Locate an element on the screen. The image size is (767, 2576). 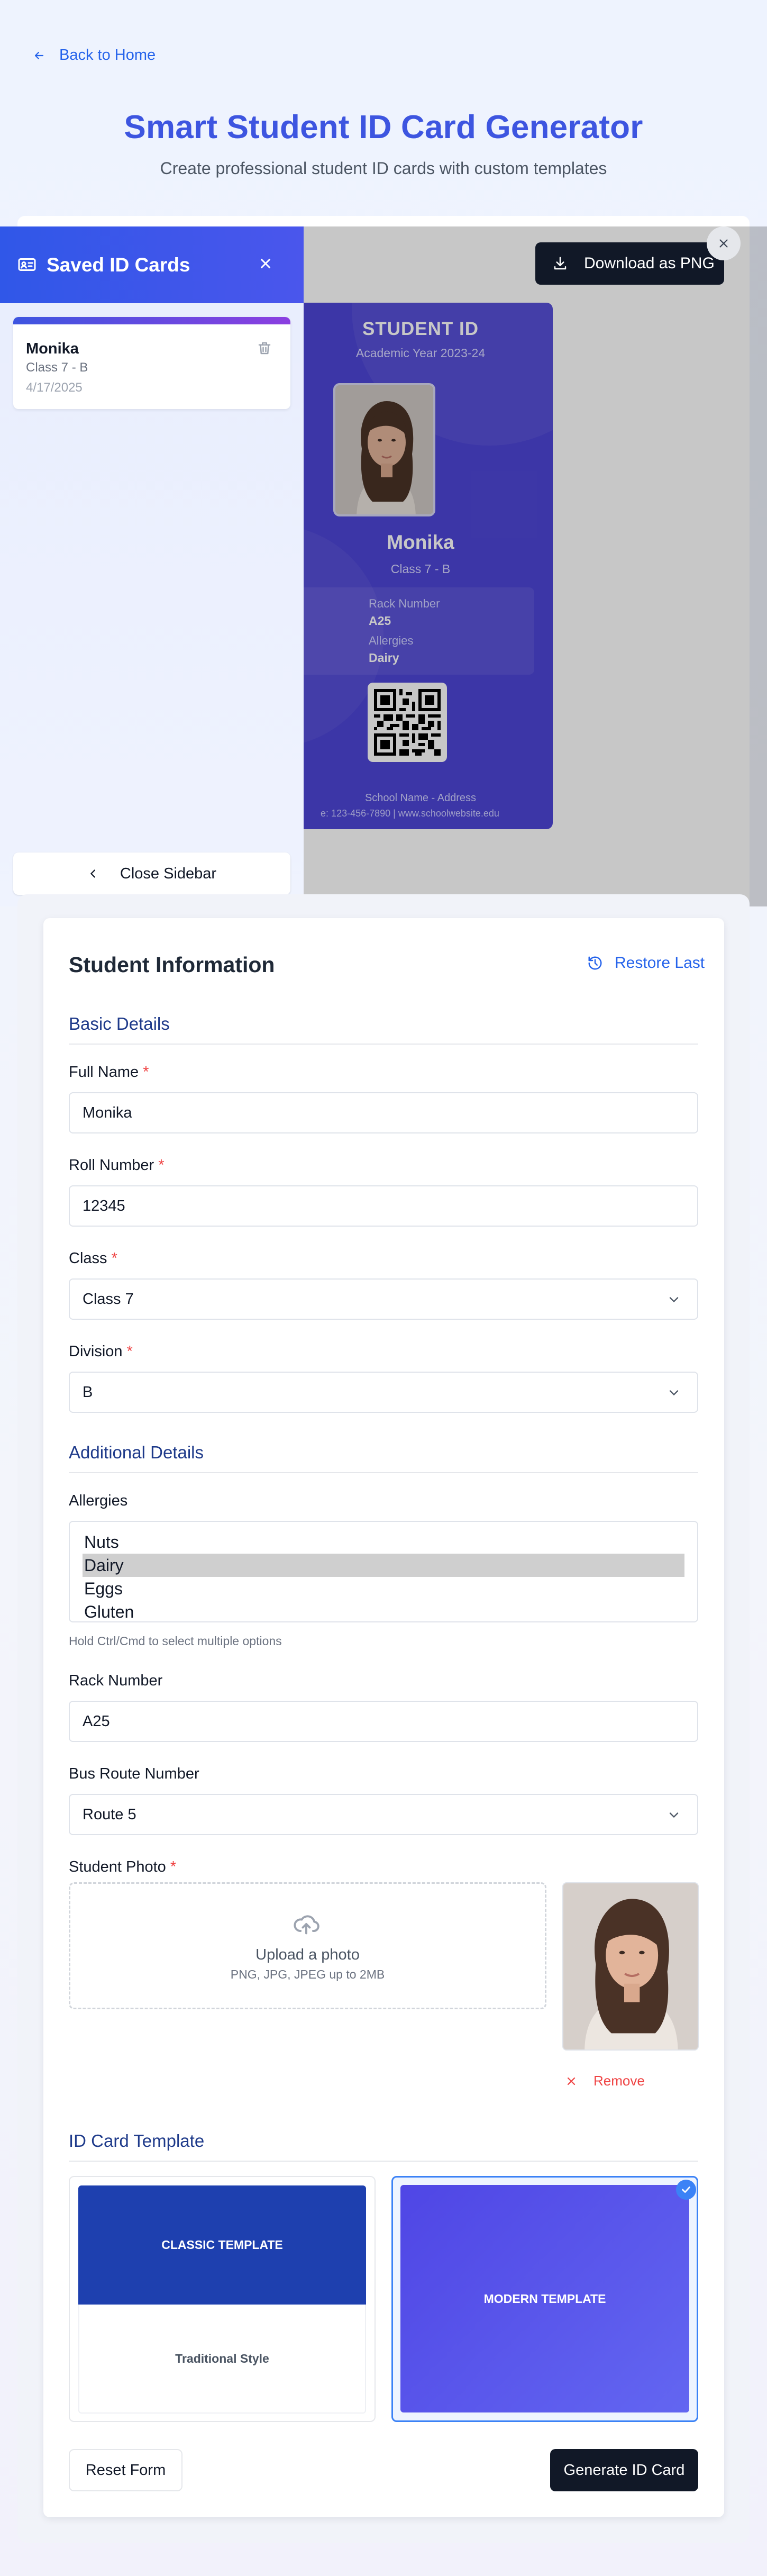
student-photo-preview is located at coordinates (630, 1966).